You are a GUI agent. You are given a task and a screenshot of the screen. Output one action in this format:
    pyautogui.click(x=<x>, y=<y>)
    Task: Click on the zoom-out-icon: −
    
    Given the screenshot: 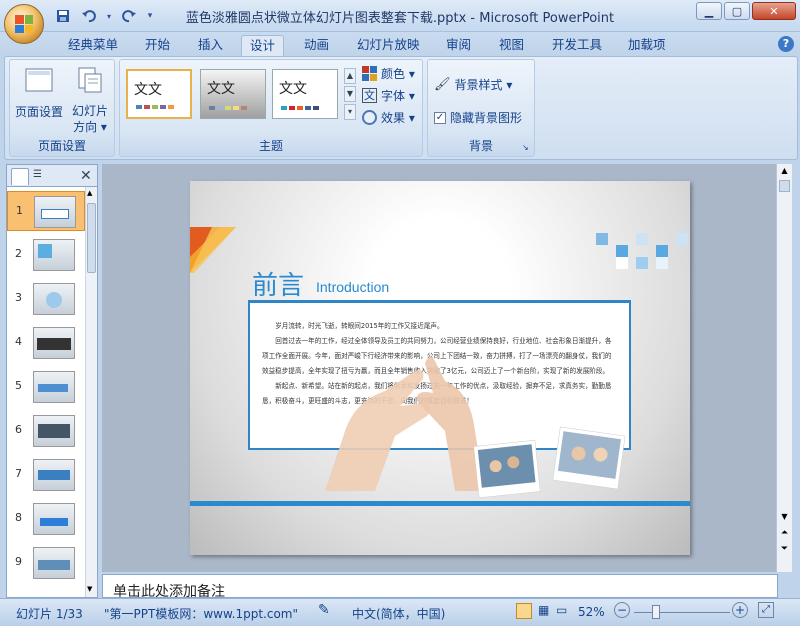 What is the action you would take?
    pyautogui.click(x=622, y=610)
    